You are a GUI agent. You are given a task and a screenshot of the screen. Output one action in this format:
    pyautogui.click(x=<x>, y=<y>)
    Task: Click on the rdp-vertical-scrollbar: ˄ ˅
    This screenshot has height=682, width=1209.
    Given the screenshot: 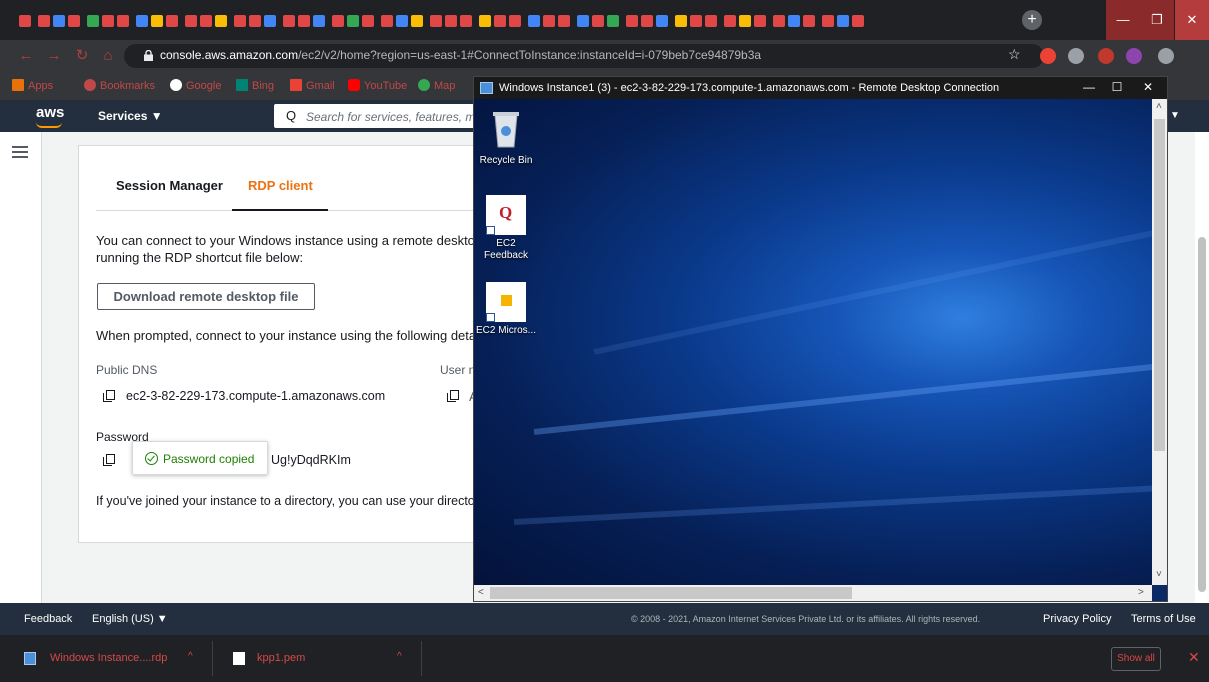 What is the action you would take?
    pyautogui.click(x=1159, y=342)
    